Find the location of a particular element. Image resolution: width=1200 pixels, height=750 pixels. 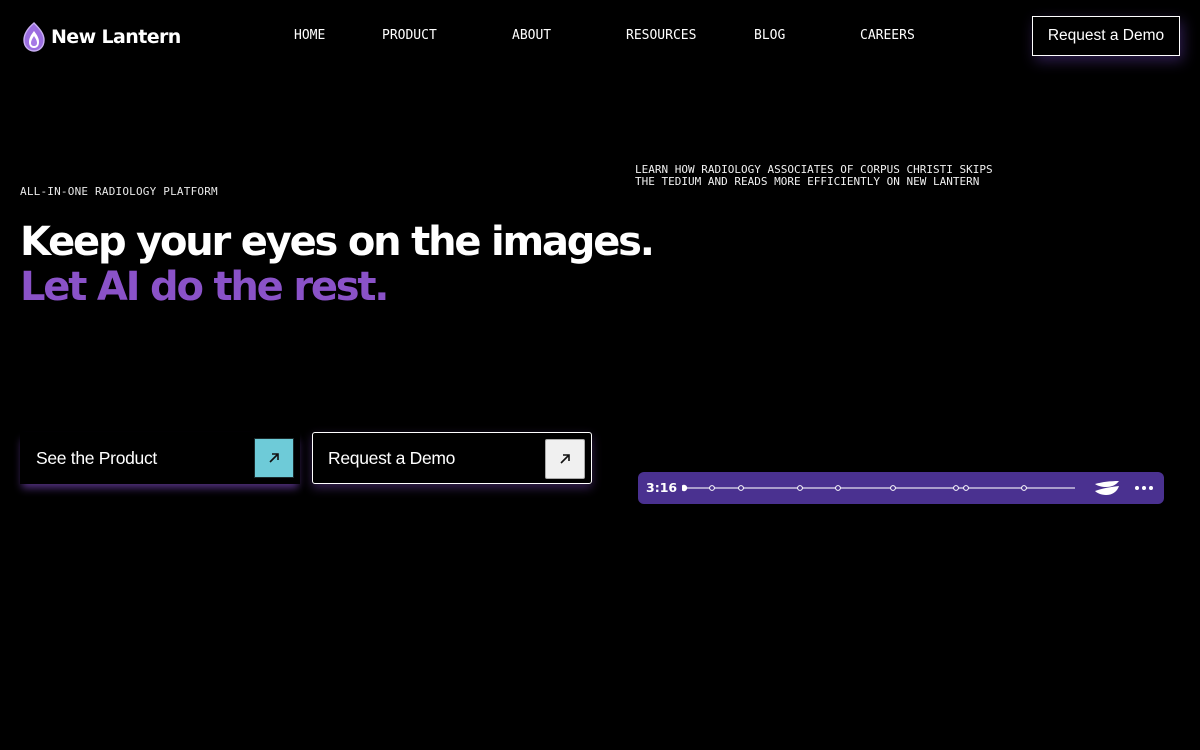

nav-about: ABOUT is located at coordinates (531, 35).